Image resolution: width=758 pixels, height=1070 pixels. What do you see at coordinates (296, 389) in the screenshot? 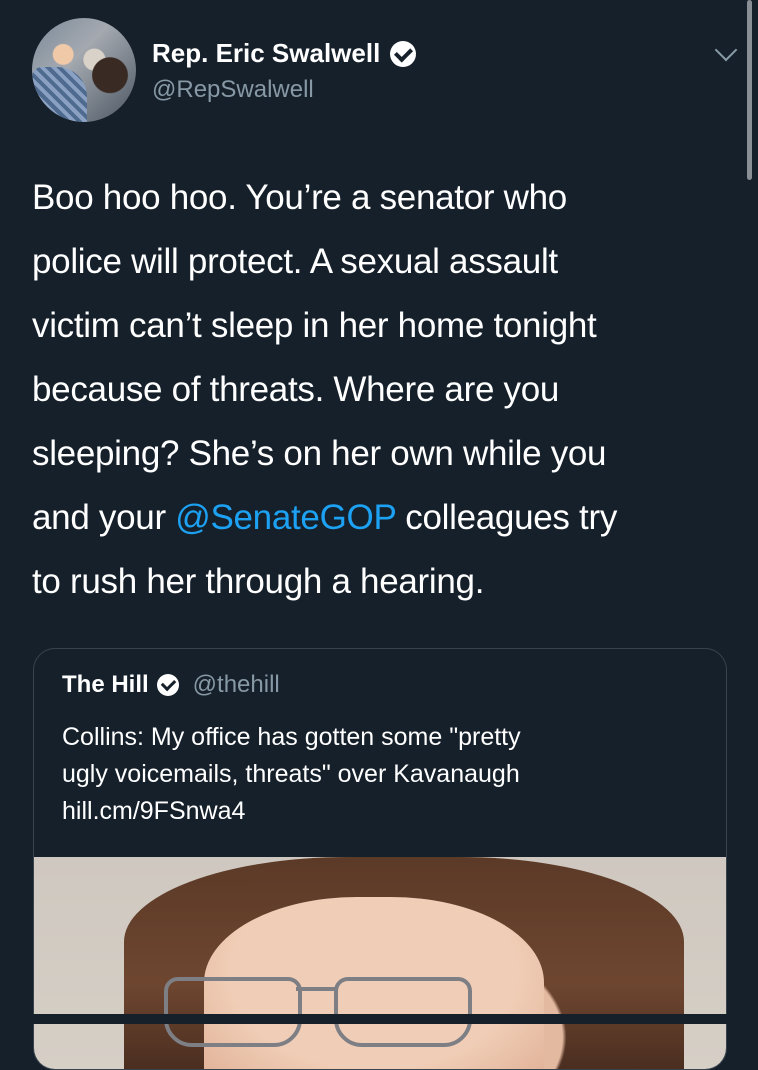
I see `tweet-line: because of threats. Where are you` at bounding box center [296, 389].